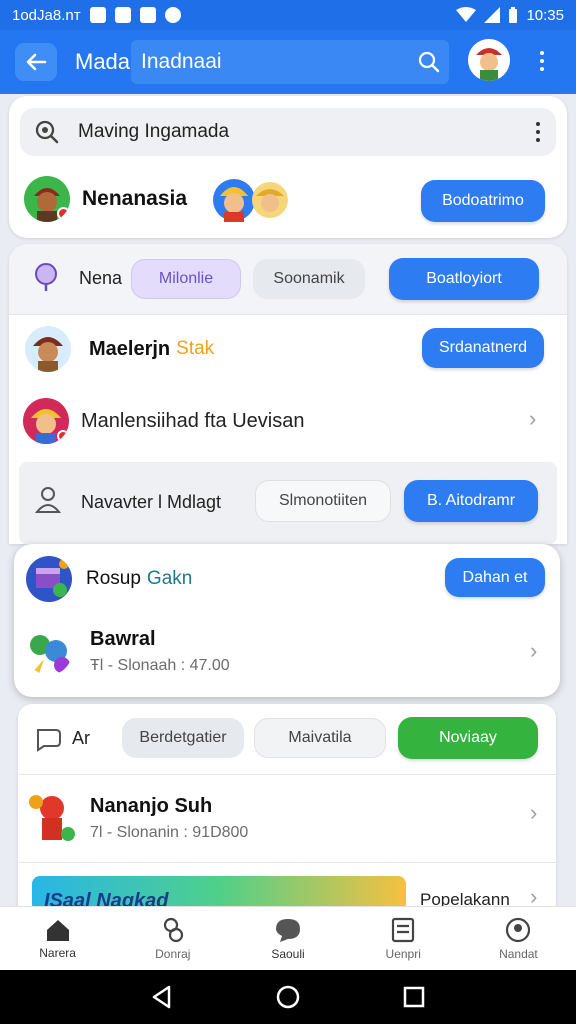 The height and width of the screenshot is (1024, 576). Describe the element at coordinates (169, 578) in the screenshot. I see `group-title-accent: Gakn` at that location.